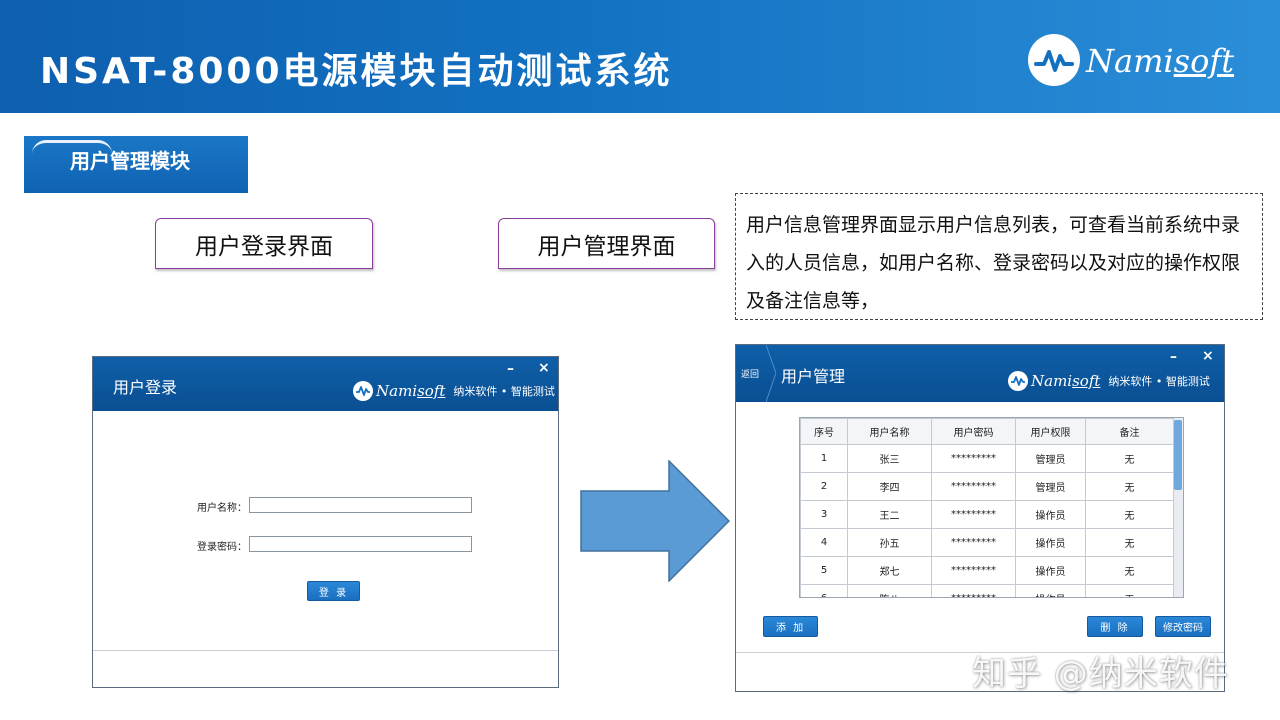 Image resolution: width=1280 pixels, height=720 pixels. What do you see at coordinates (813, 376) in the screenshot?
I see `manage-window-title: 用户管理` at bounding box center [813, 376].